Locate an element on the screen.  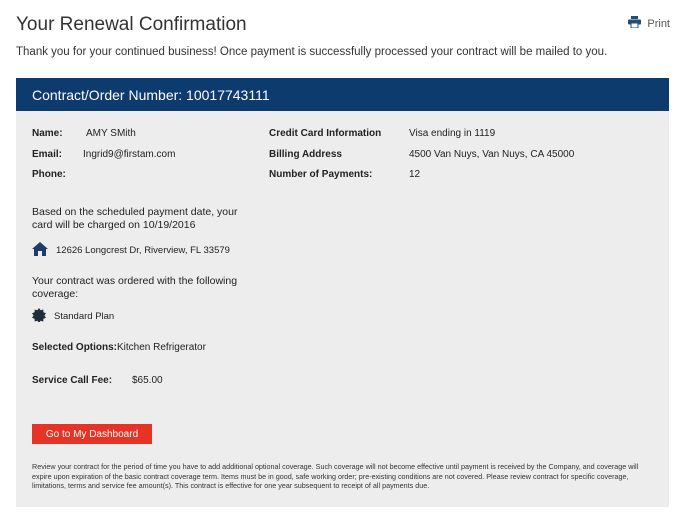
options-label: Selected Options: is located at coordinates (75, 347).